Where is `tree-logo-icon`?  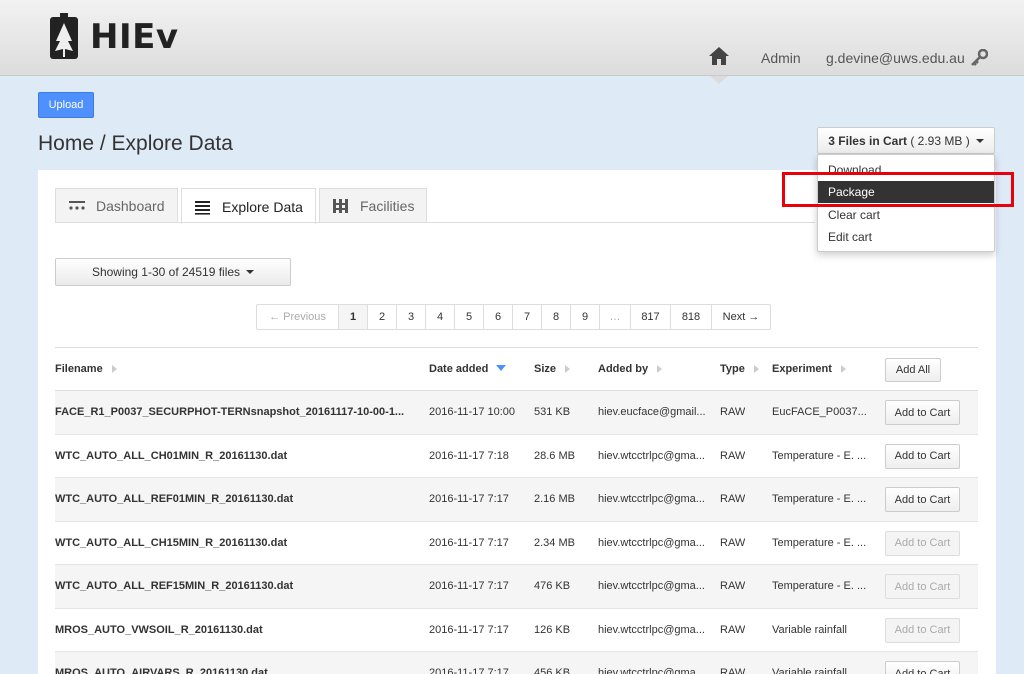 tree-logo-icon is located at coordinates (64, 36).